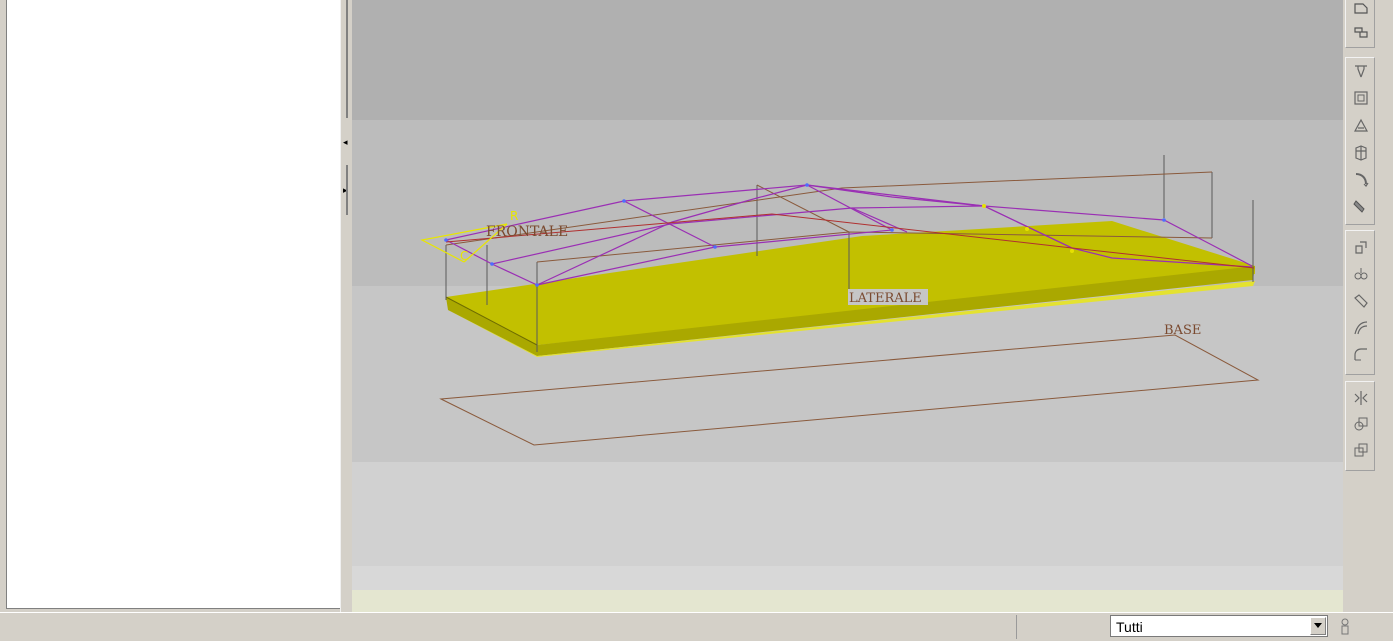  I want to click on csys-label-r: R, so click(514, 216).